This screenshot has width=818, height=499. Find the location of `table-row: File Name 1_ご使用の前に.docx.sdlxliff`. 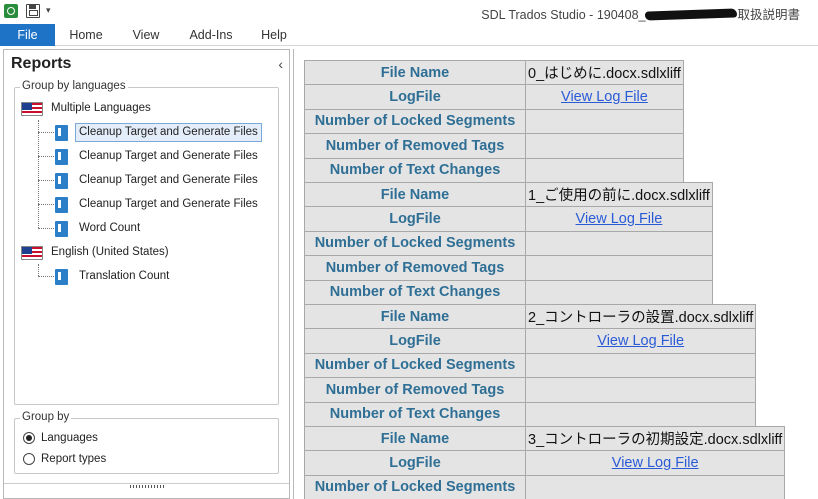

table-row: File Name 1_ご使用の前に.docx.sdlxliff is located at coordinates (508, 194).